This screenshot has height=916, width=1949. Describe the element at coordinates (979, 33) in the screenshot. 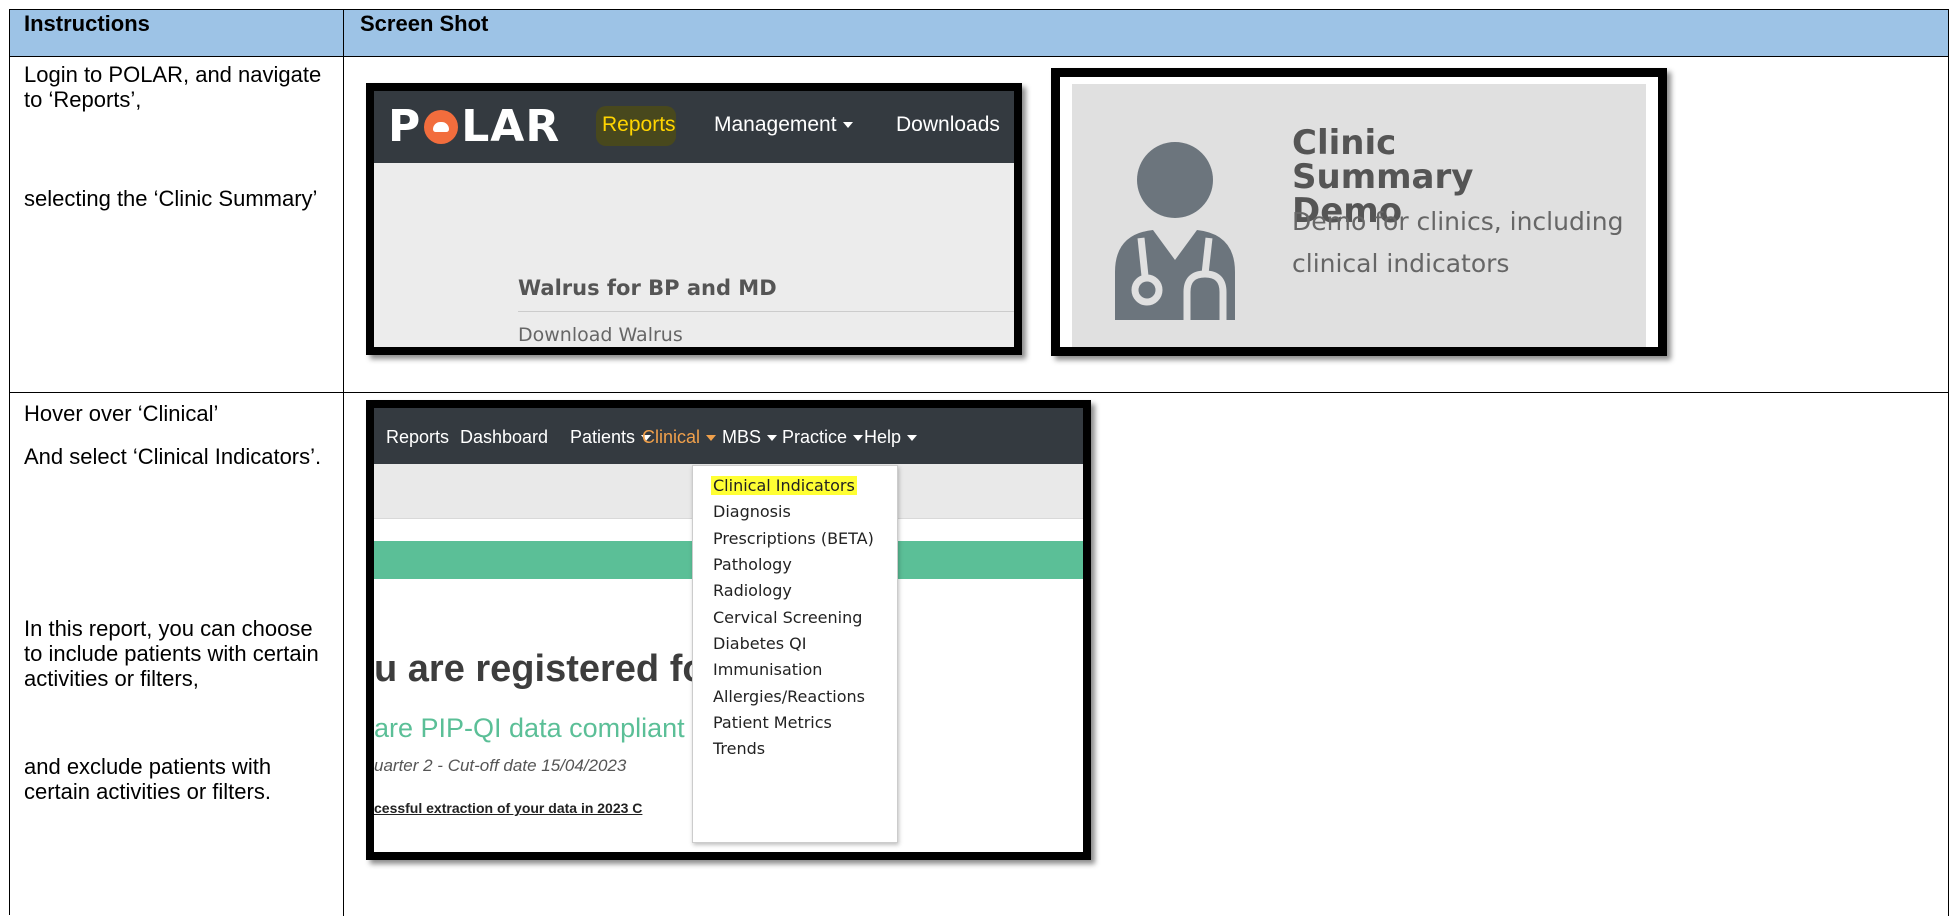

I see `table-header-row: Instructions Screen Shot` at that location.